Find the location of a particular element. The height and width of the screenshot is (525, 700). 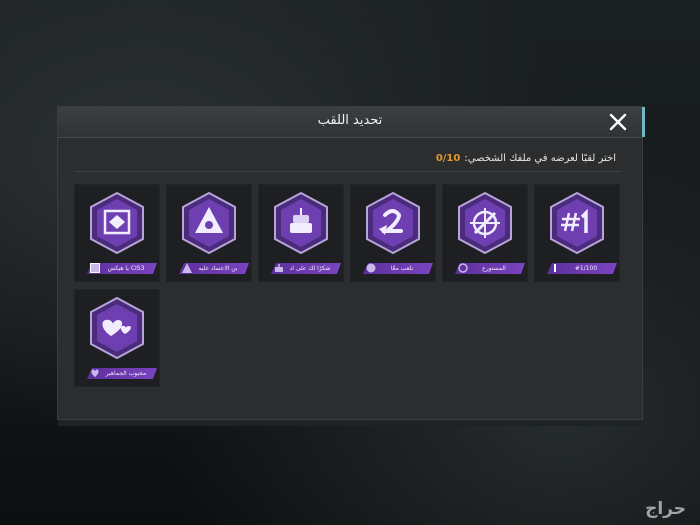

close-button is located at coordinates (618, 122).